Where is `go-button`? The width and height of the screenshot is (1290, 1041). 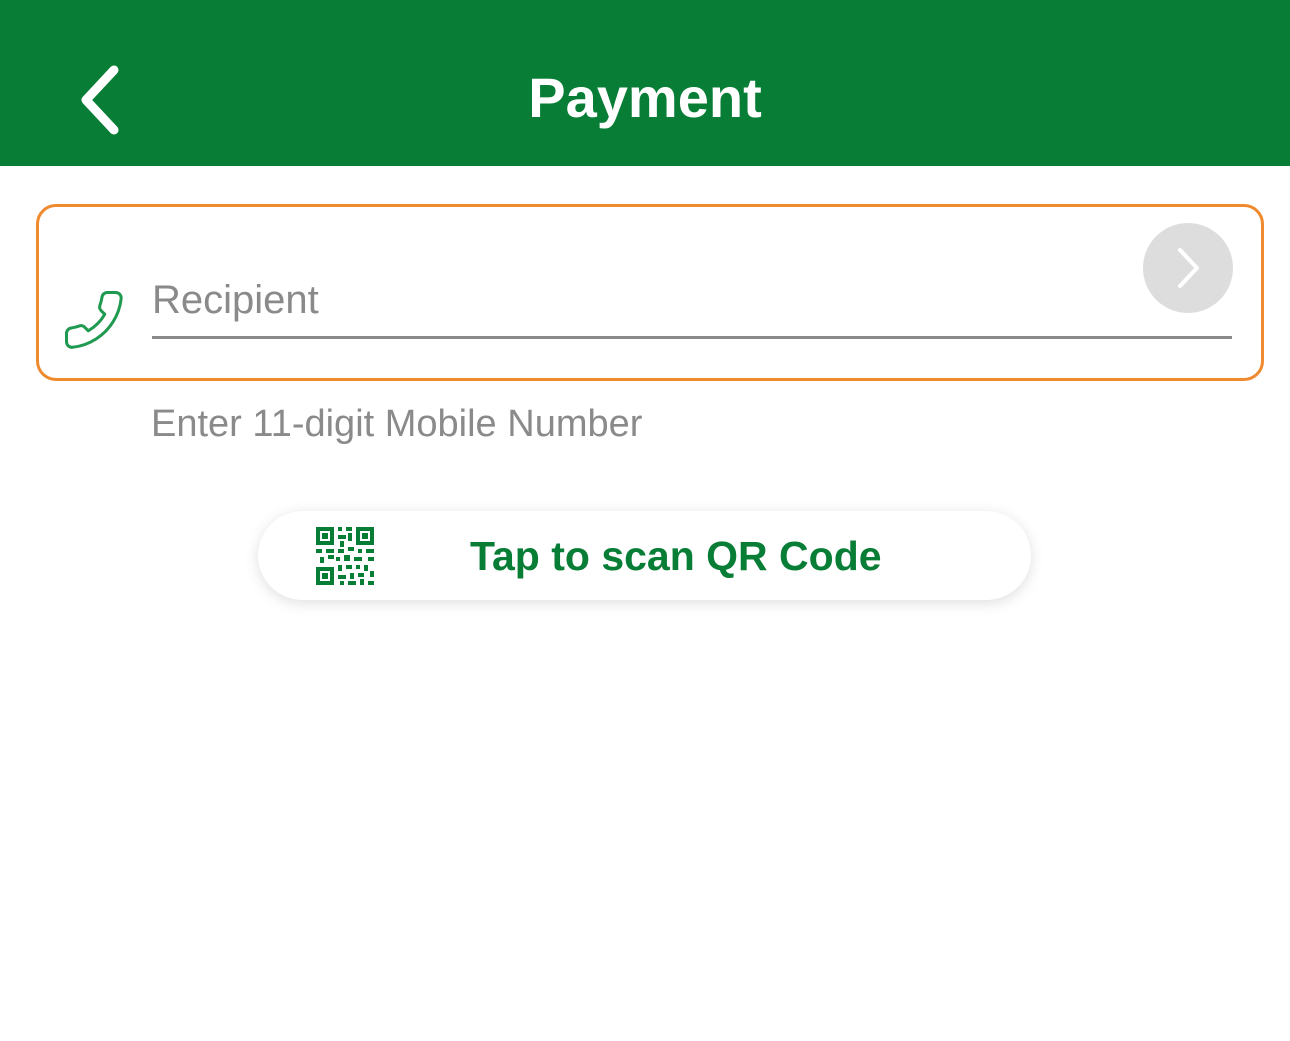
go-button is located at coordinates (1188, 268).